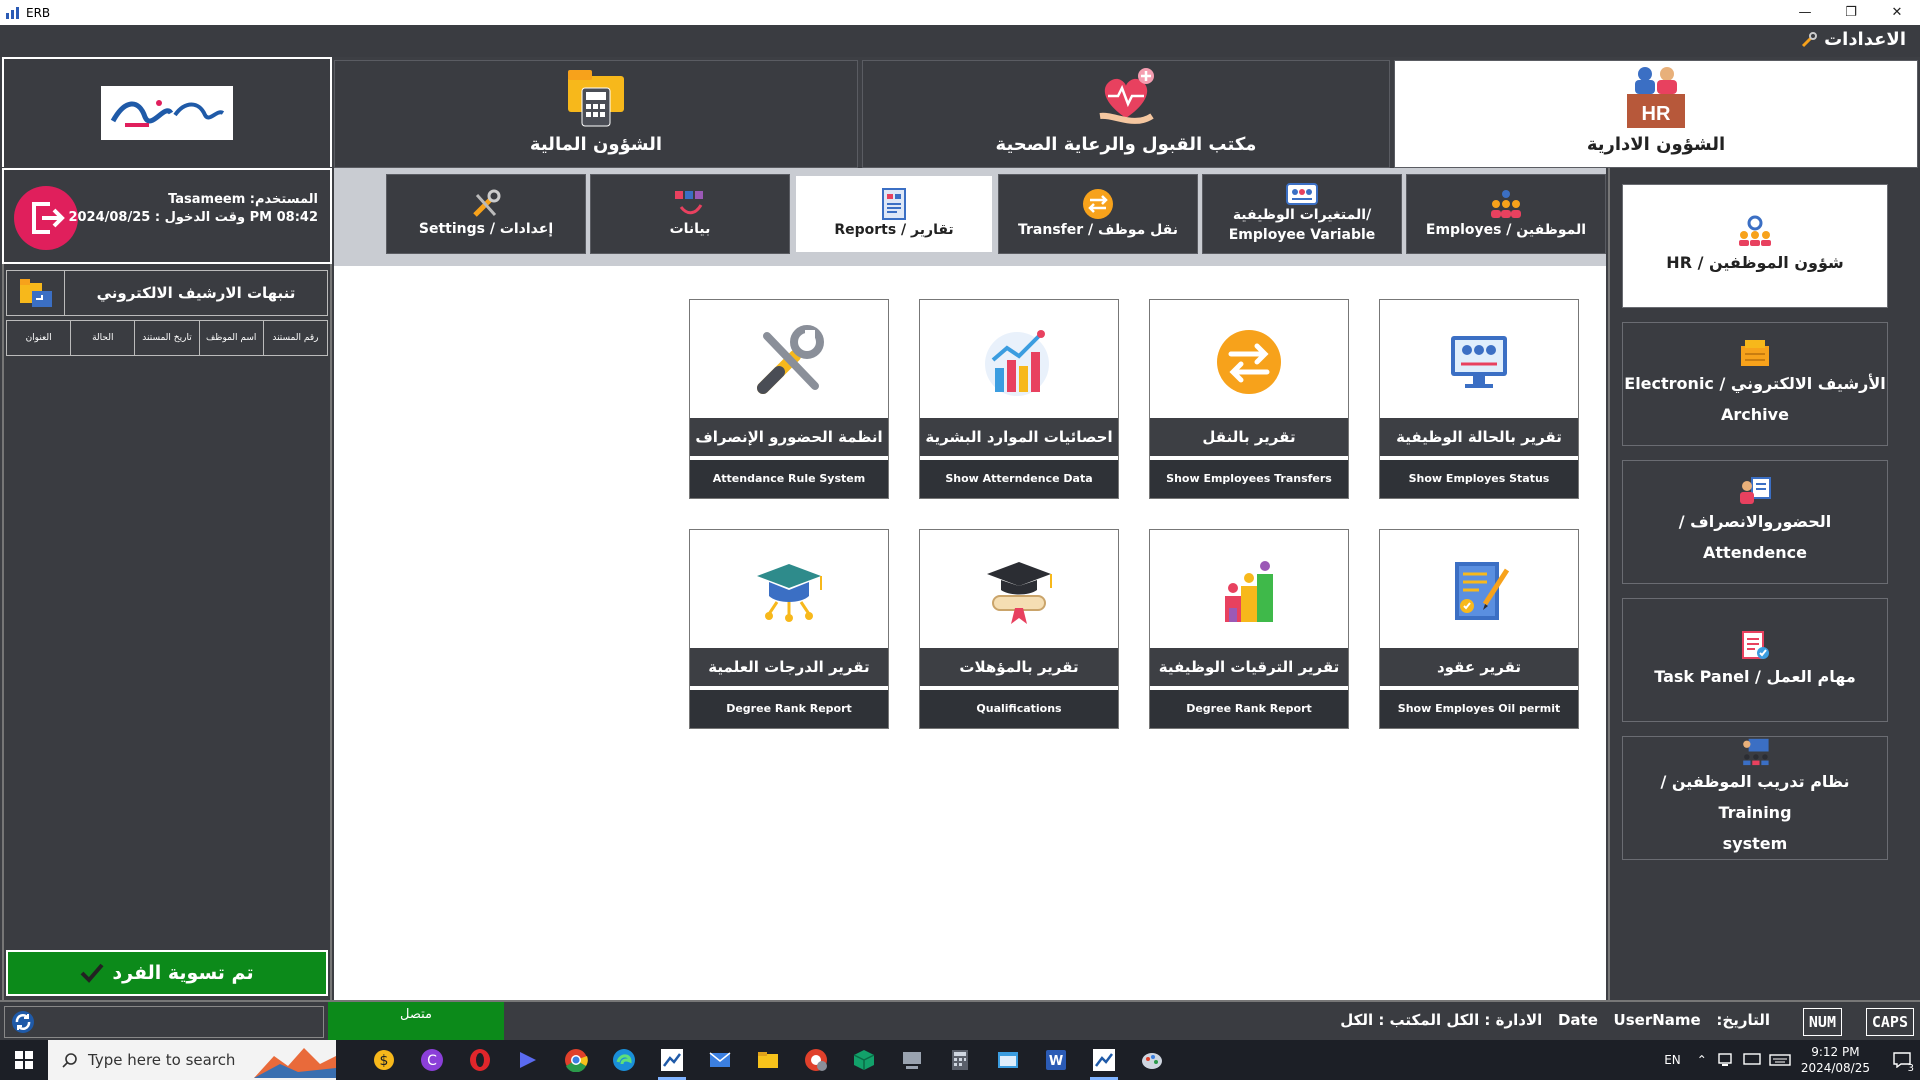  I want to click on start-button, so click(24, 1060).